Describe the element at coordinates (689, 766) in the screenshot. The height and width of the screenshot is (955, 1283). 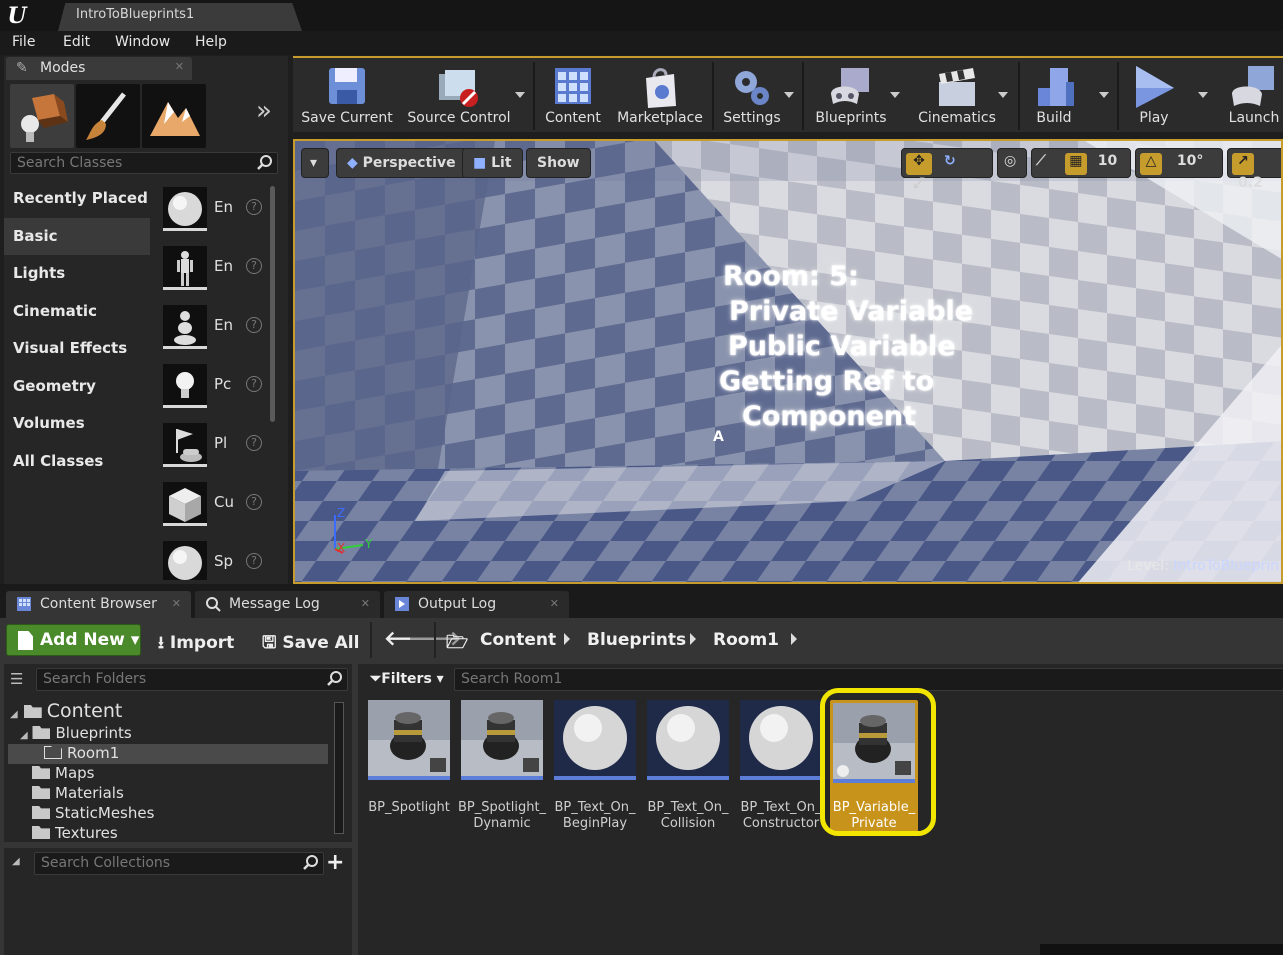
I see `asset-tile: BP_Text_On_ Collision` at that location.